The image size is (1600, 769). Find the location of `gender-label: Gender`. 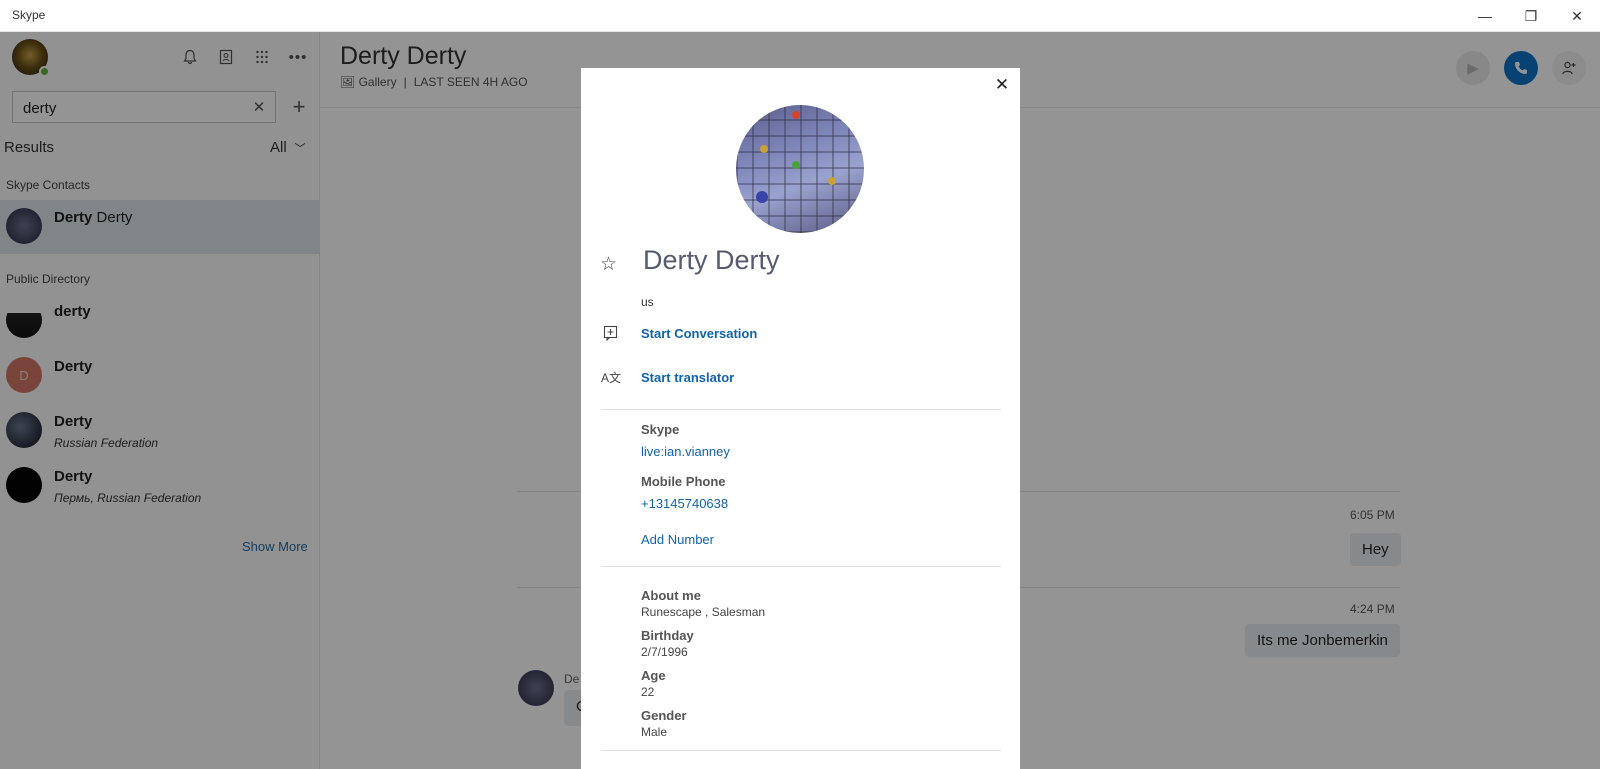

gender-label: Gender is located at coordinates (664, 715).